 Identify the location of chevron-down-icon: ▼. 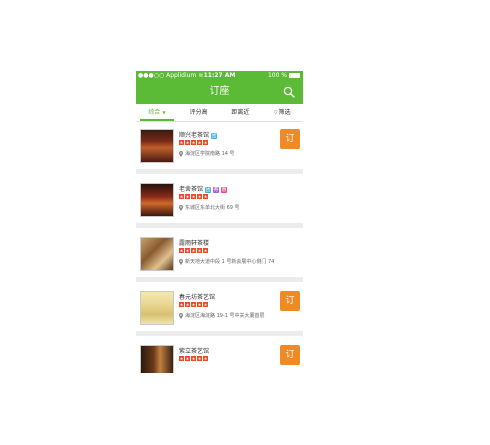
(163, 112).